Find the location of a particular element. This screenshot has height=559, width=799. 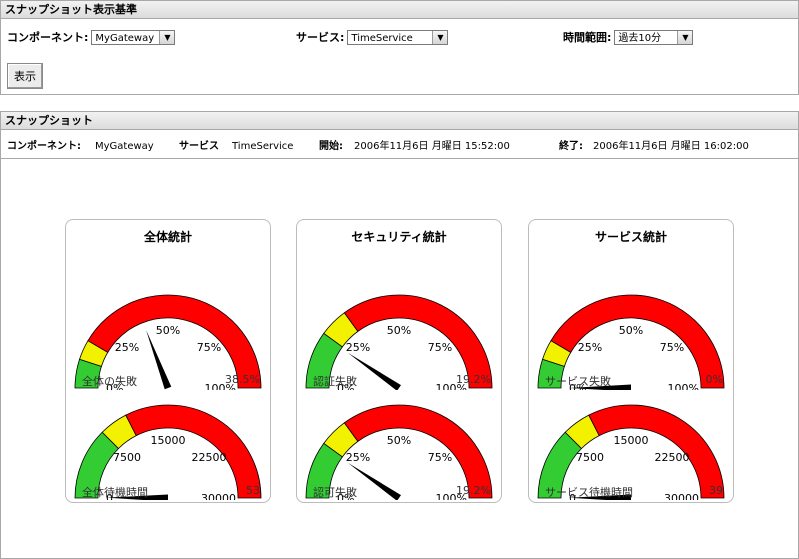

gauge-label: 認可失敗 is located at coordinates (335, 492).